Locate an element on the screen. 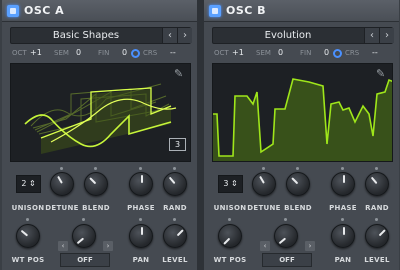 The height and width of the screenshot is (270, 400). osc-a-header: OSC A is located at coordinates (99, 11).